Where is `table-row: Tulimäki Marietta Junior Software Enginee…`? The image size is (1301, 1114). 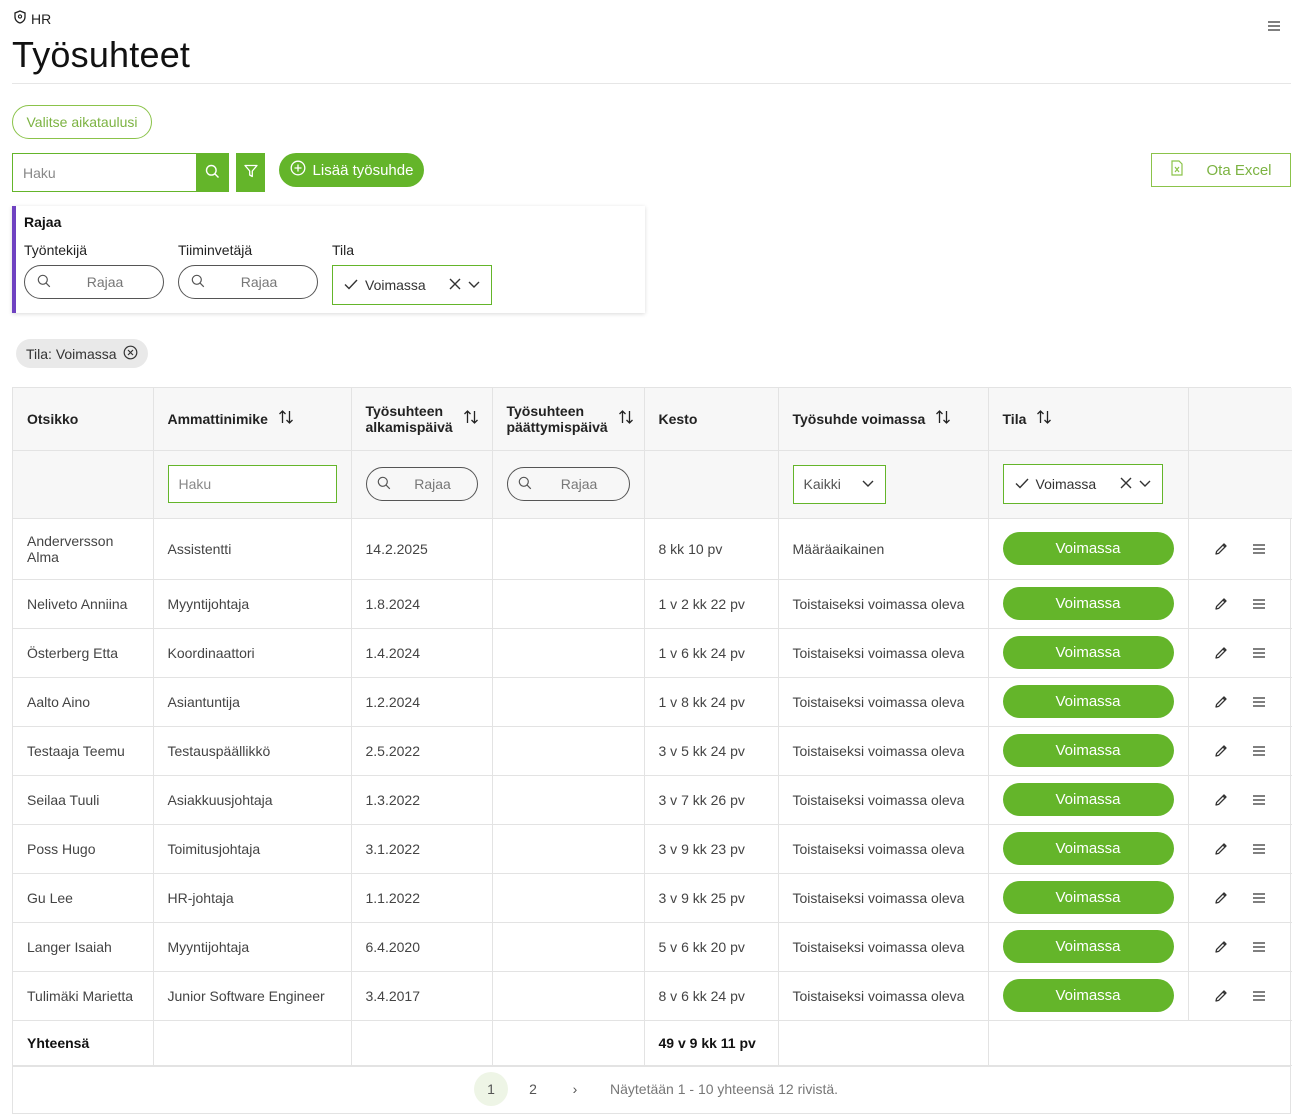
table-row: Tulimäki Marietta Junior Software Enginee… is located at coordinates (652, 996).